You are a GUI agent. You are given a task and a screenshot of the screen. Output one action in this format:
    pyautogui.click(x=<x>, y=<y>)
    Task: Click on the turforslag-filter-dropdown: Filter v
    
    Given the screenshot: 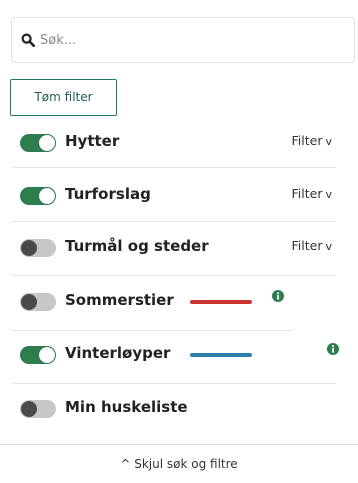 What is the action you would take?
    pyautogui.click(x=312, y=193)
    